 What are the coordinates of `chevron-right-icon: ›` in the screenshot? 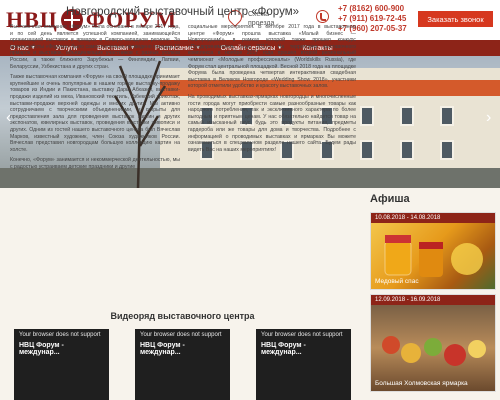 It's located at (488, 118).